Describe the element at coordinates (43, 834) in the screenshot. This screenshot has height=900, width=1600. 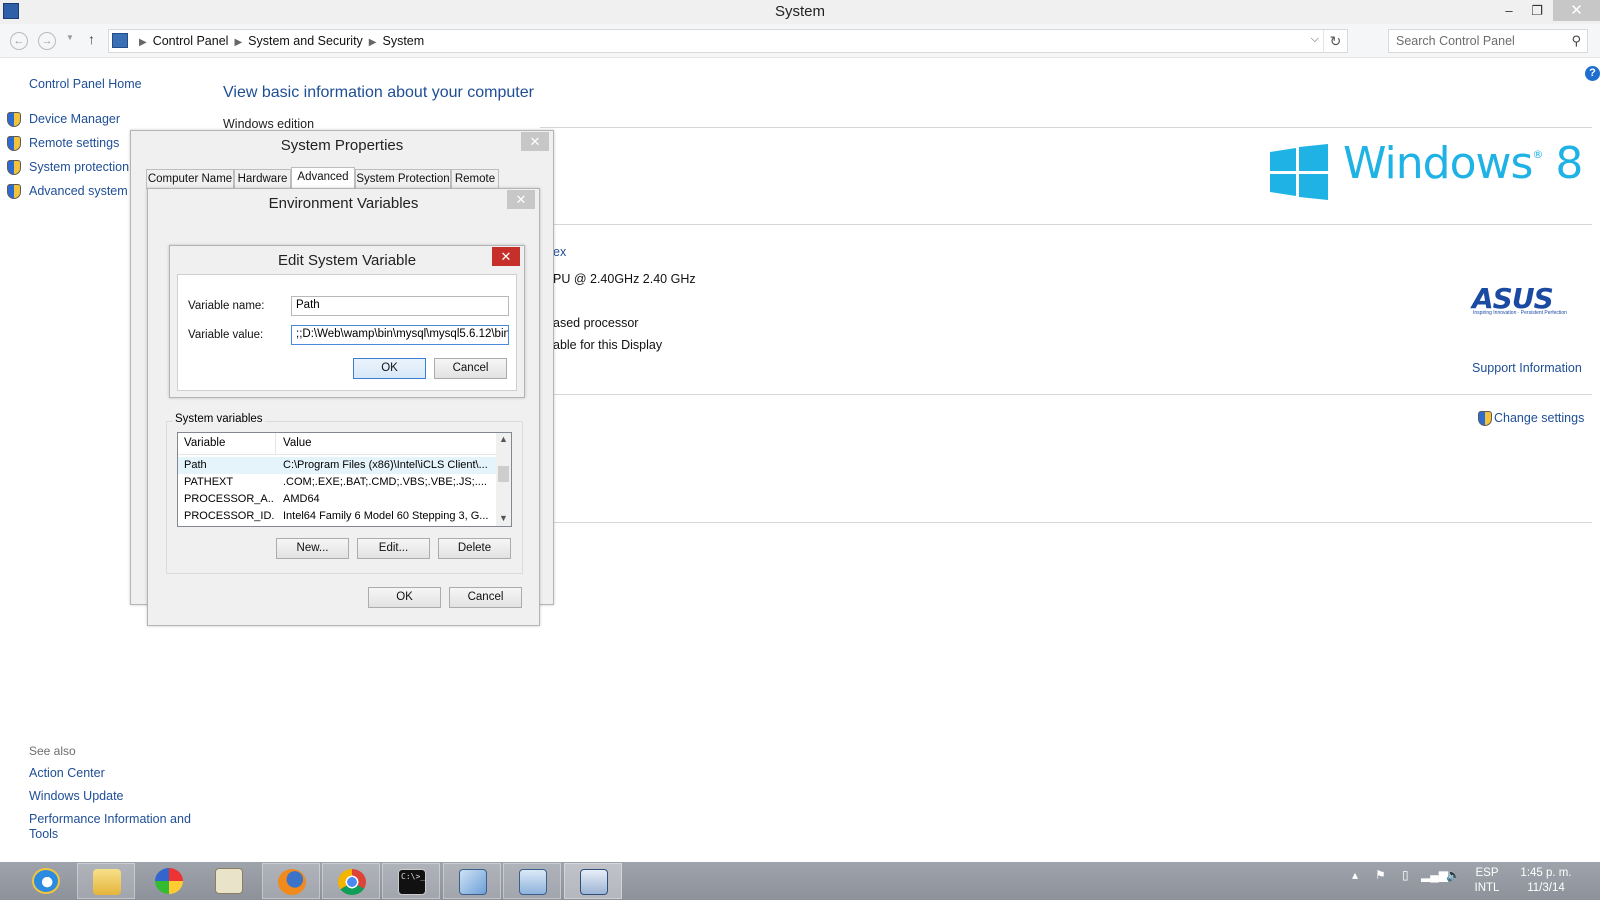
I see `performance-information-link-line2: Tools` at that location.